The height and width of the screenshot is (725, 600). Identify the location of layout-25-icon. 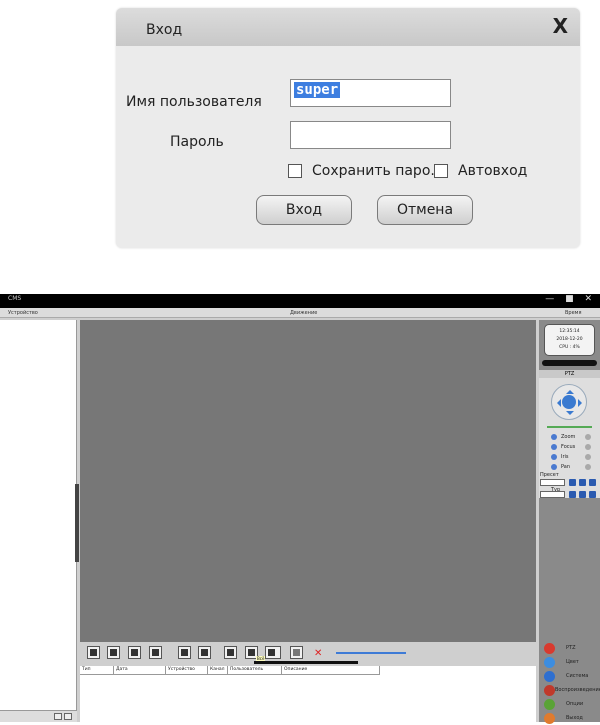
(230, 652).